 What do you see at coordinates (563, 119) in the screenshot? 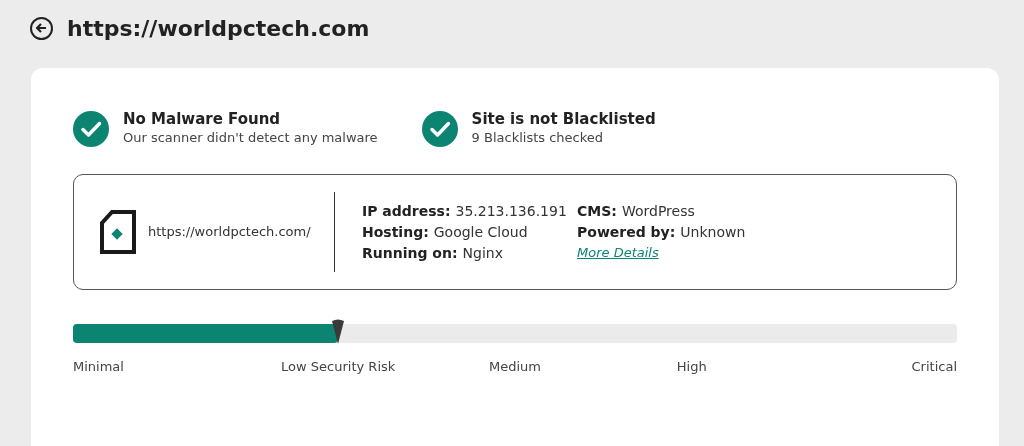
I see `check-title: Site is not Blacklisted` at bounding box center [563, 119].